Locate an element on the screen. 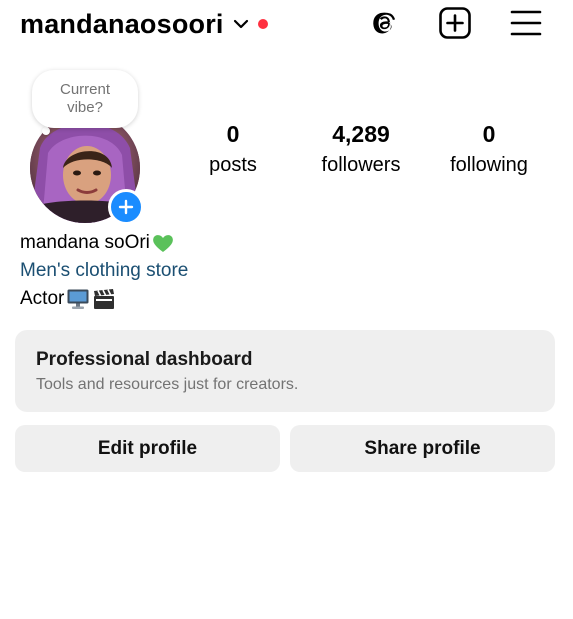  profile-header: mandanaosoori is located at coordinates (286, 26).